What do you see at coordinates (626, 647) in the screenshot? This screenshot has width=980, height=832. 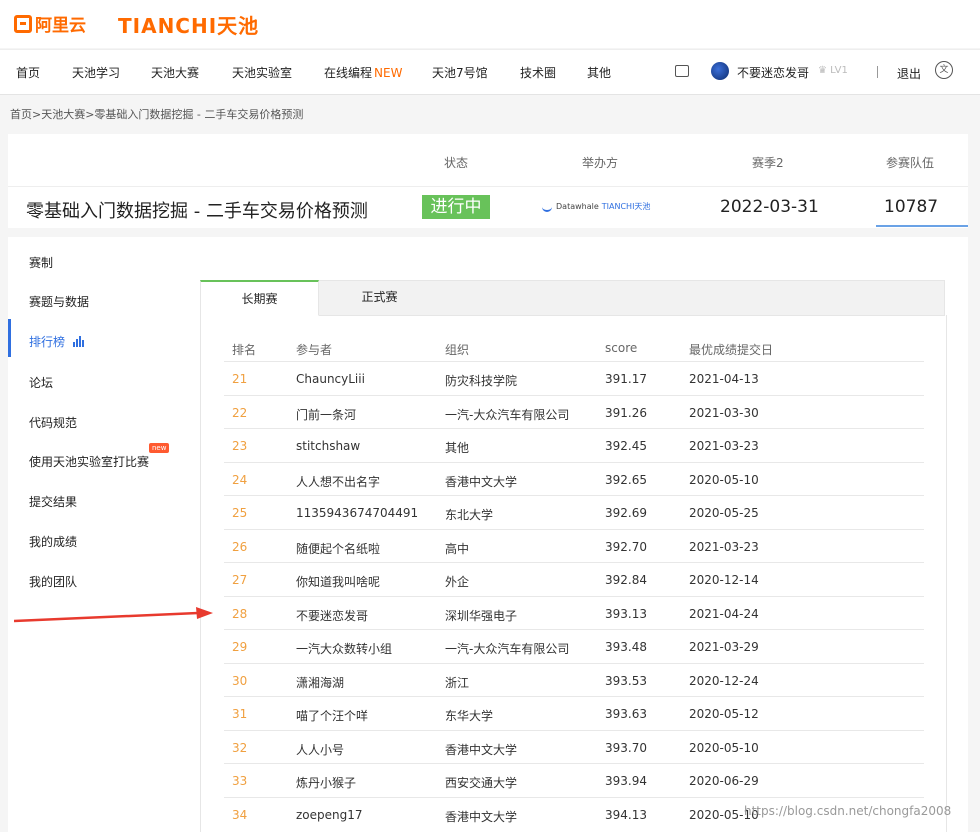 I see `score-cell: 393.48` at bounding box center [626, 647].